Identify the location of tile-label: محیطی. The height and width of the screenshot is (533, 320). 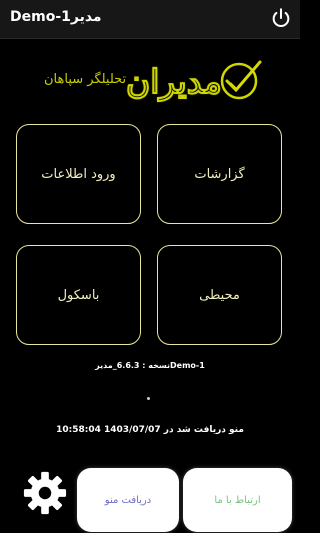
(219, 295).